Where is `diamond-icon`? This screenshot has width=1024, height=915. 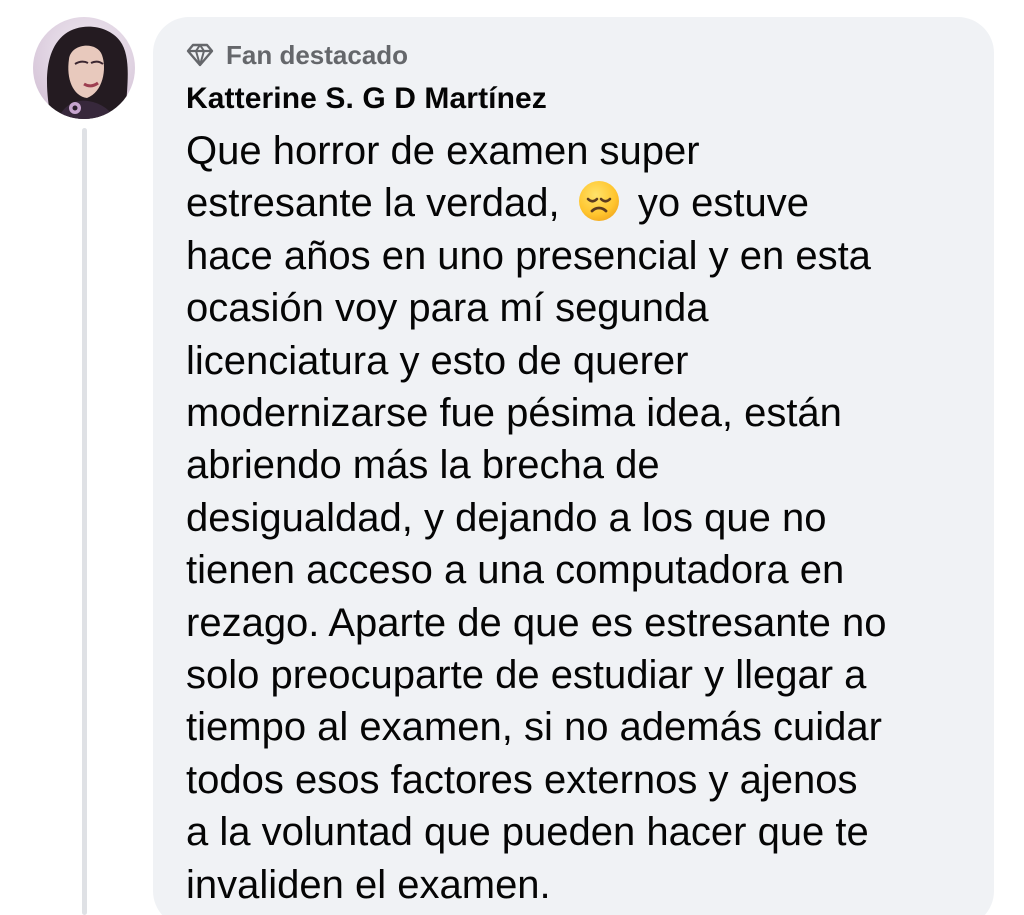 diamond-icon is located at coordinates (200, 55).